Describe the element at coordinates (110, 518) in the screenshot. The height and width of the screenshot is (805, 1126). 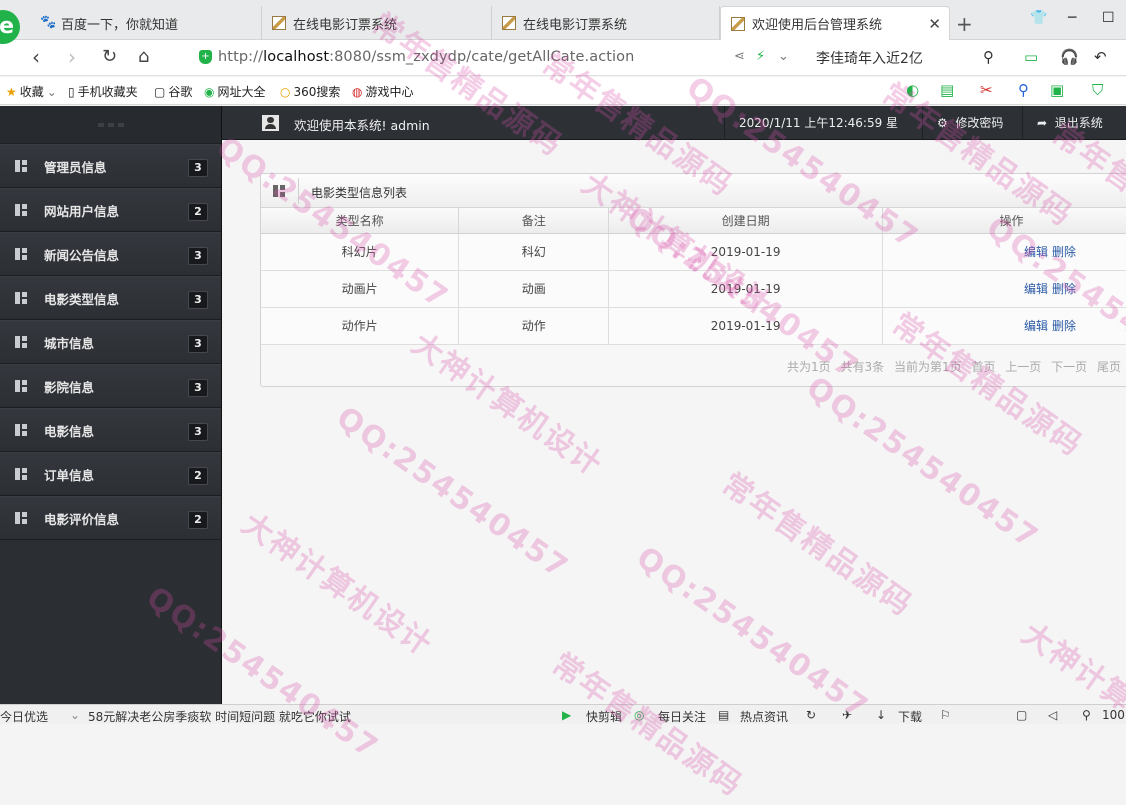
I see `sidebar-item-9: 电影评价信息 2` at that location.